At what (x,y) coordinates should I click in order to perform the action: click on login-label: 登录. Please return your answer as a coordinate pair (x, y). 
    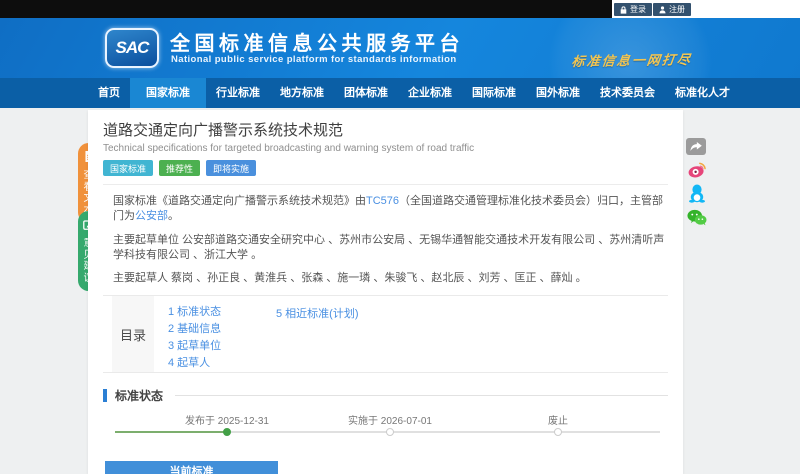
    Looking at the image, I should click on (638, 9).